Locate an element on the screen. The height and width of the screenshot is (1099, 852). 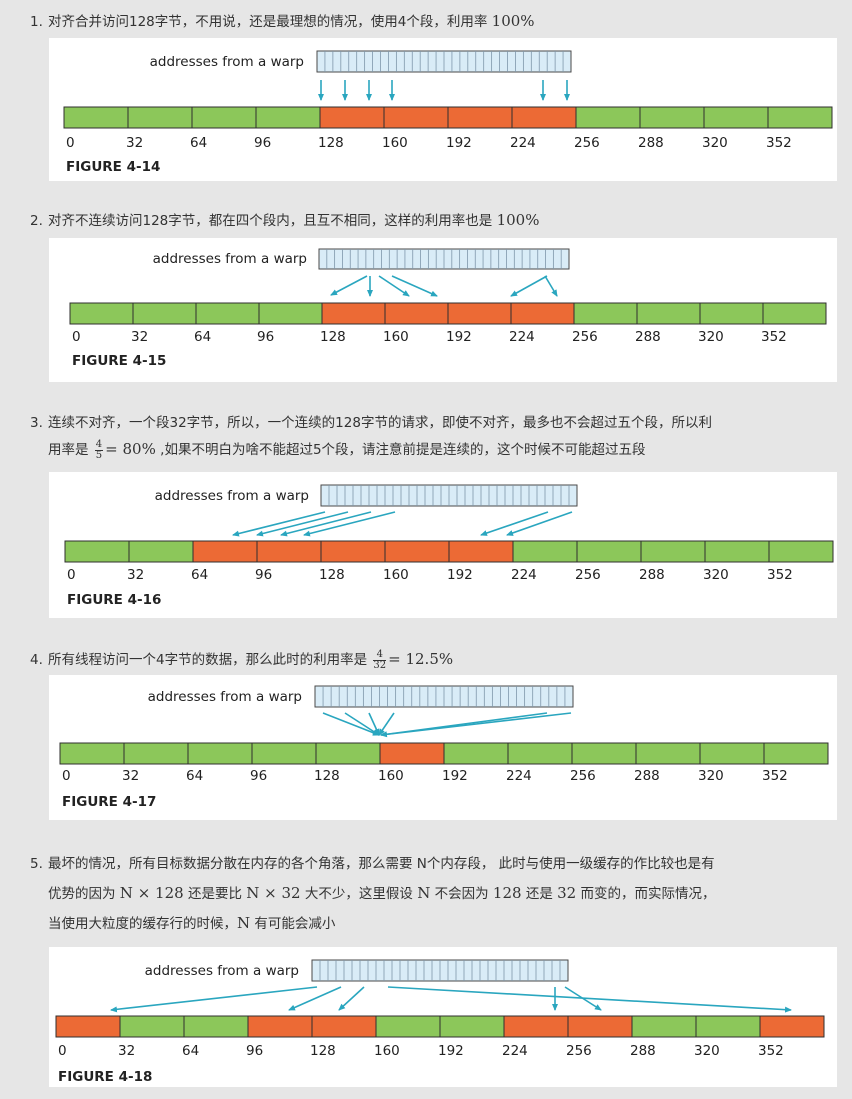
item-number: 5. is located at coordinates (36, 864).